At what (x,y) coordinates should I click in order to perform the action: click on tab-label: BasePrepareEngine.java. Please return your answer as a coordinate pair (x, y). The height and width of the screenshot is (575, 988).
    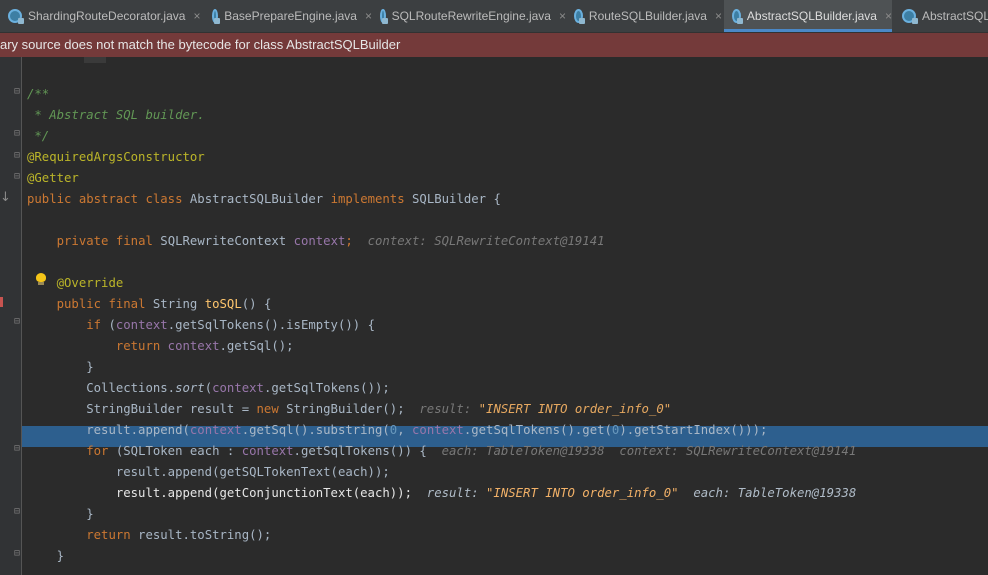
    Looking at the image, I should click on (290, 16).